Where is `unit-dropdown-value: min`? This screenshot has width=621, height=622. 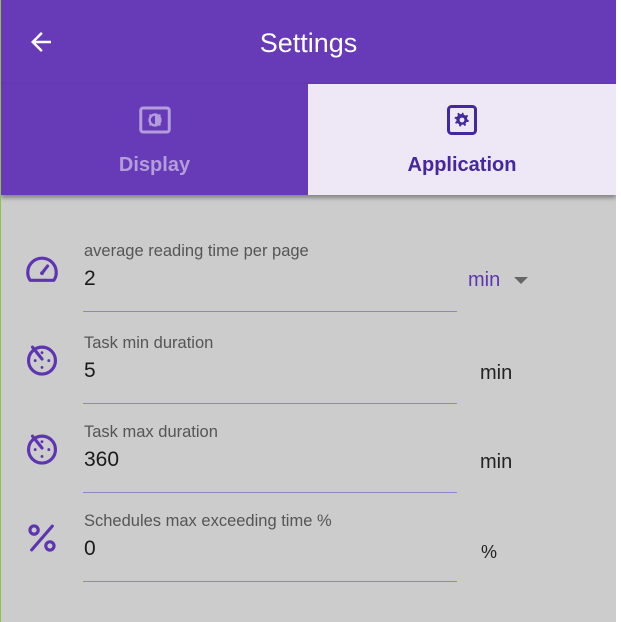 unit-dropdown-value: min is located at coordinates (484, 280).